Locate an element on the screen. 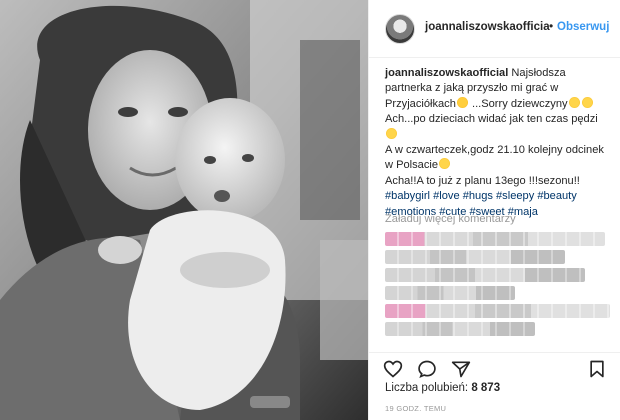 The height and width of the screenshot is (420, 620). caption-line-7: w Polsacie is located at coordinates (412, 165).